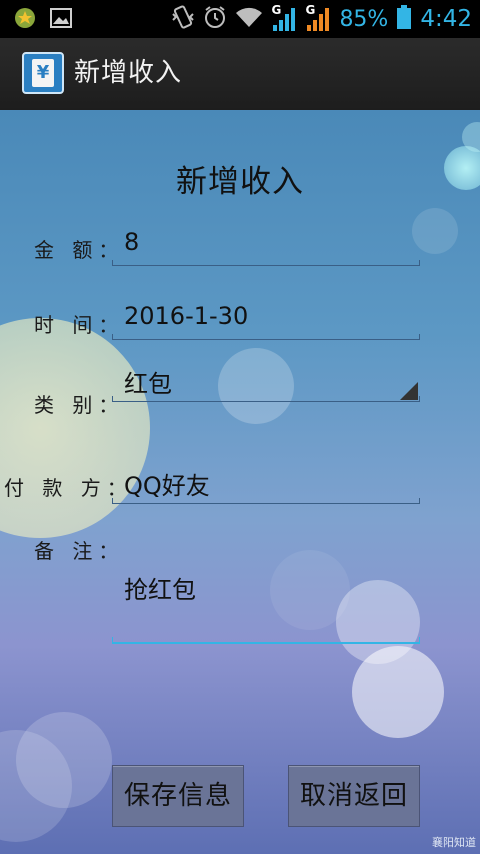  Describe the element at coordinates (249, 19) in the screenshot. I see `wifi-icon` at that location.